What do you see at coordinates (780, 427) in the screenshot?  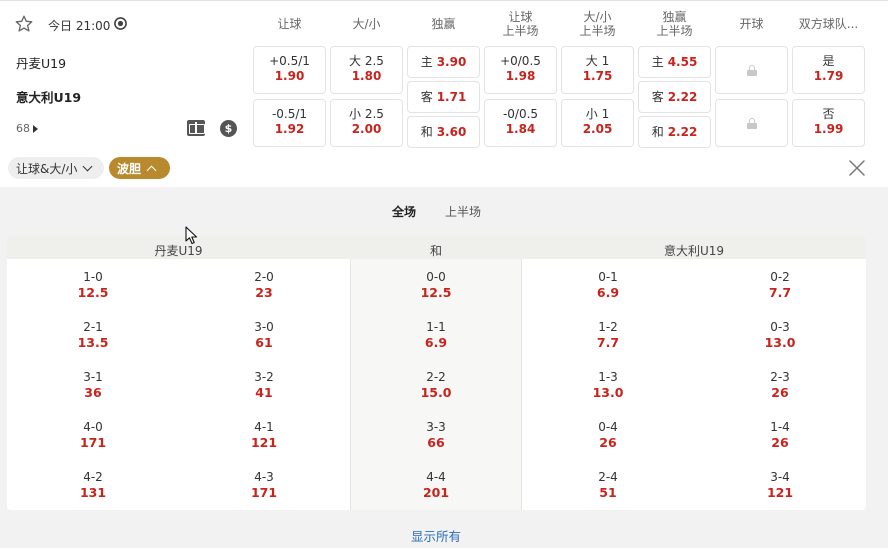 I see `score-label: 1-4` at bounding box center [780, 427].